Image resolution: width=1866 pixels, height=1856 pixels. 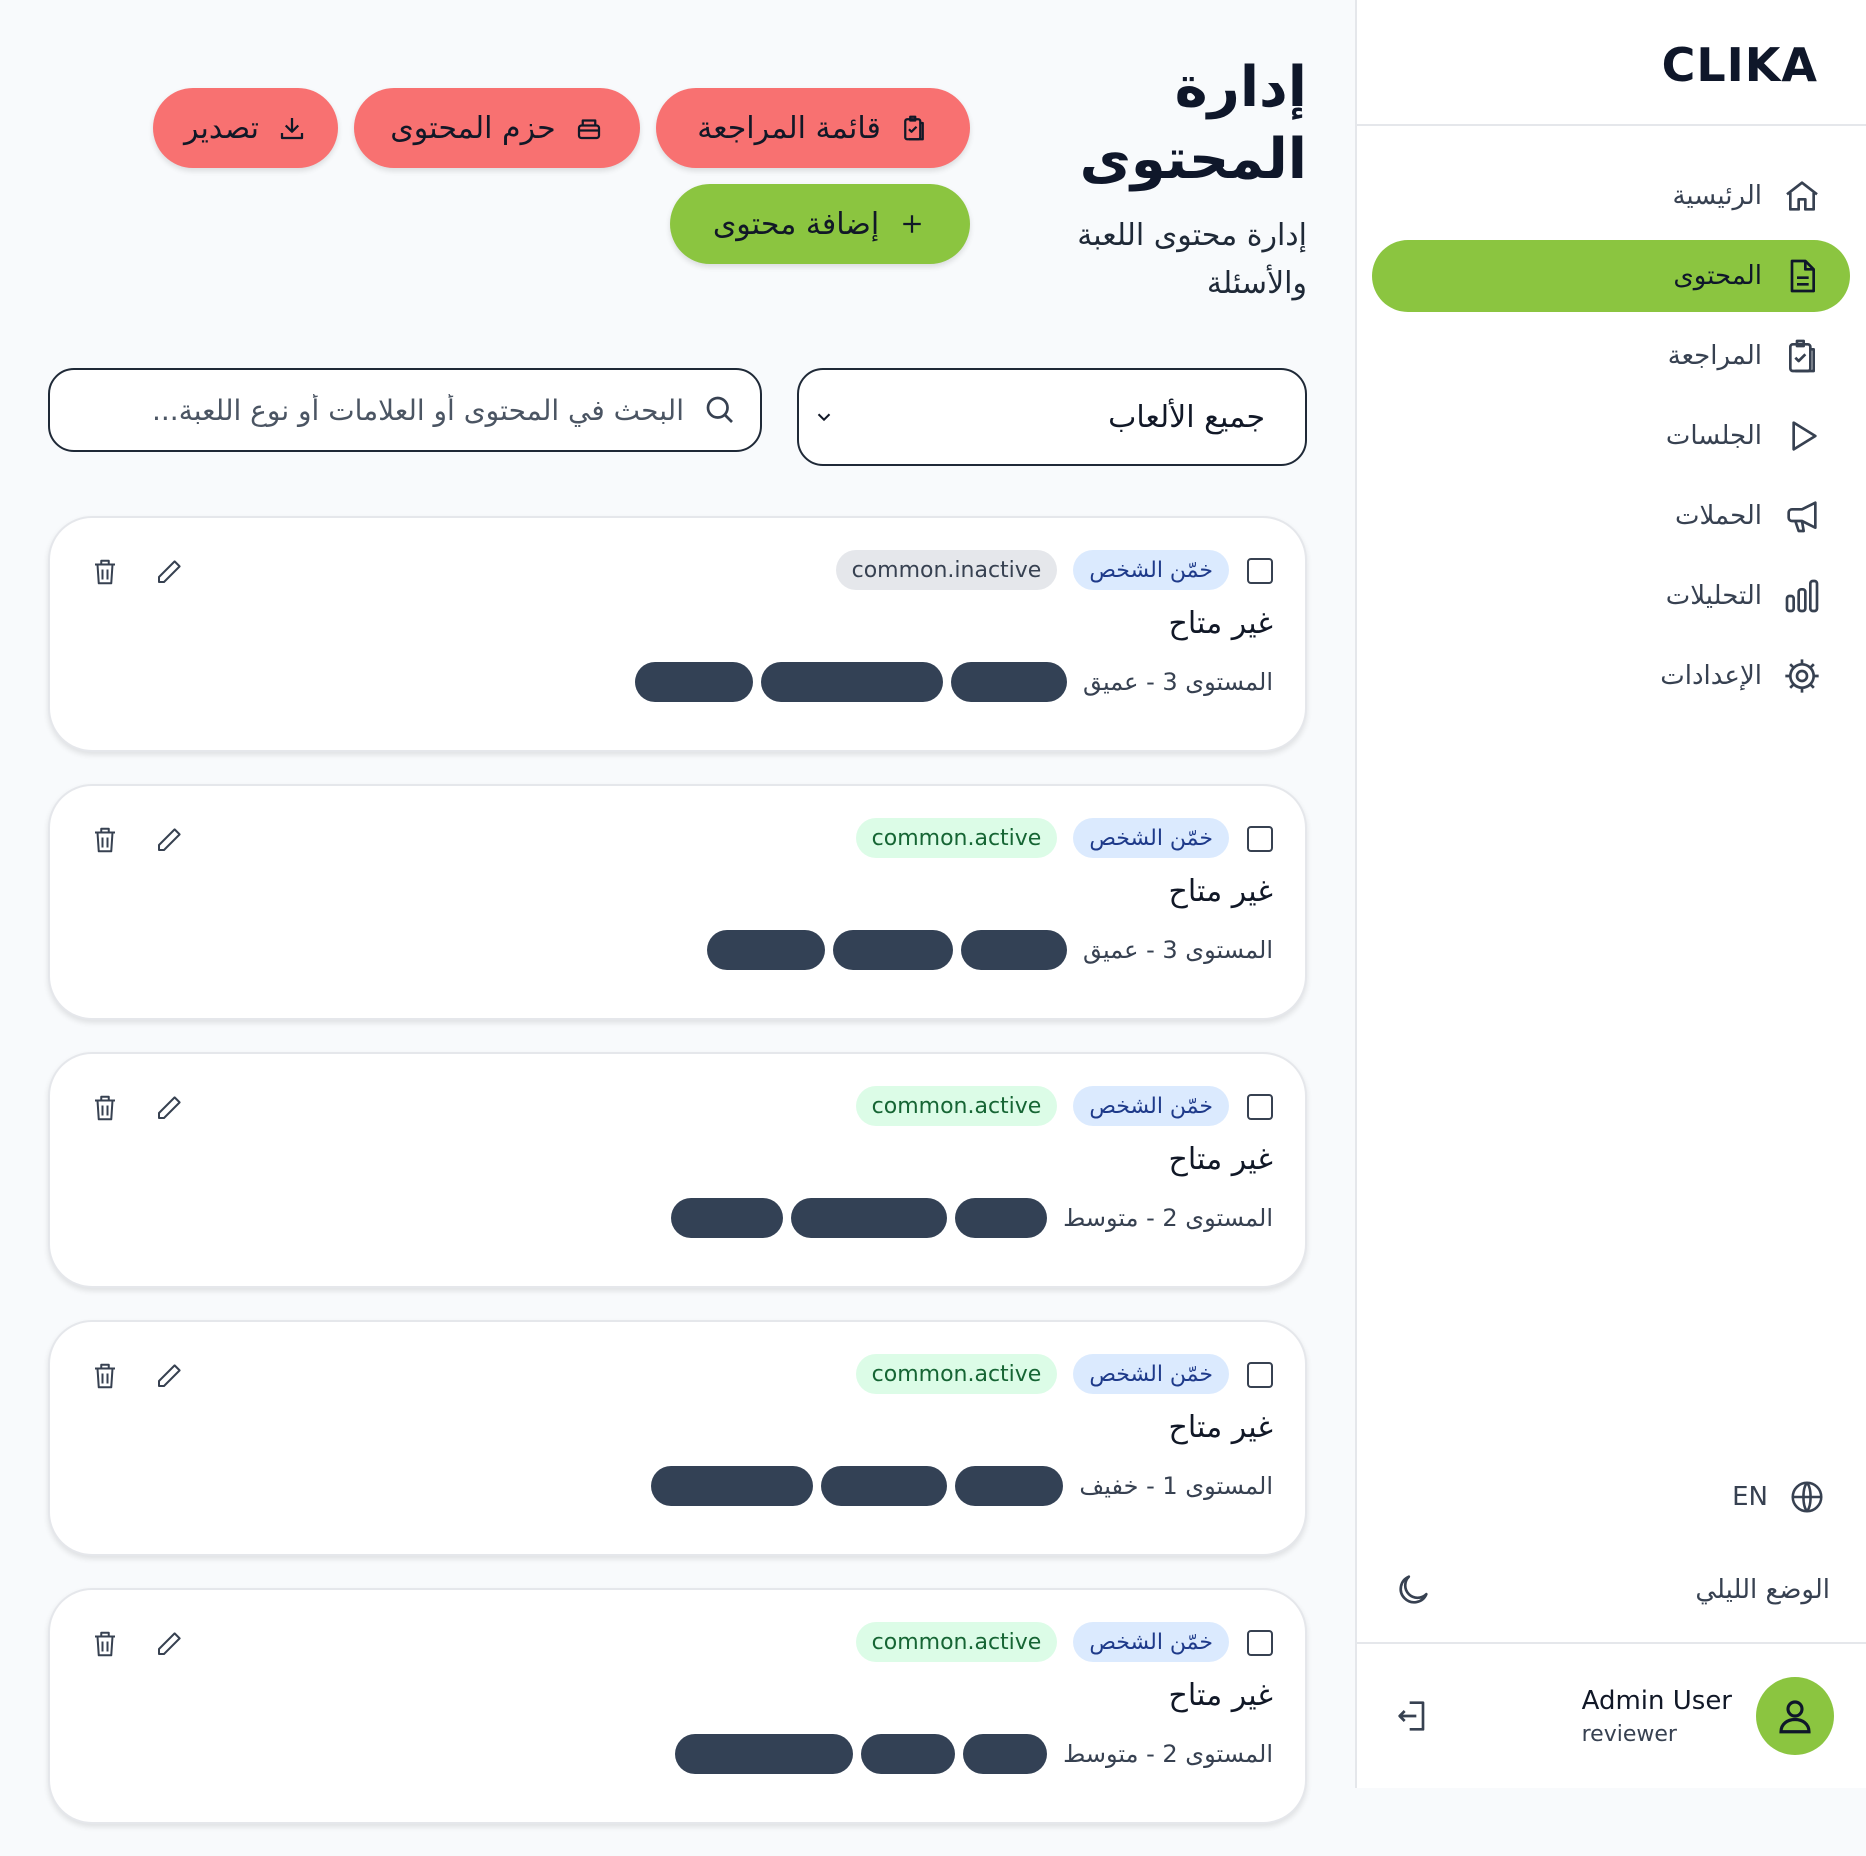 What do you see at coordinates (1717, 276) in the screenshot?
I see `sidebar-item-label: المحتوى` at bounding box center [1717, 276].